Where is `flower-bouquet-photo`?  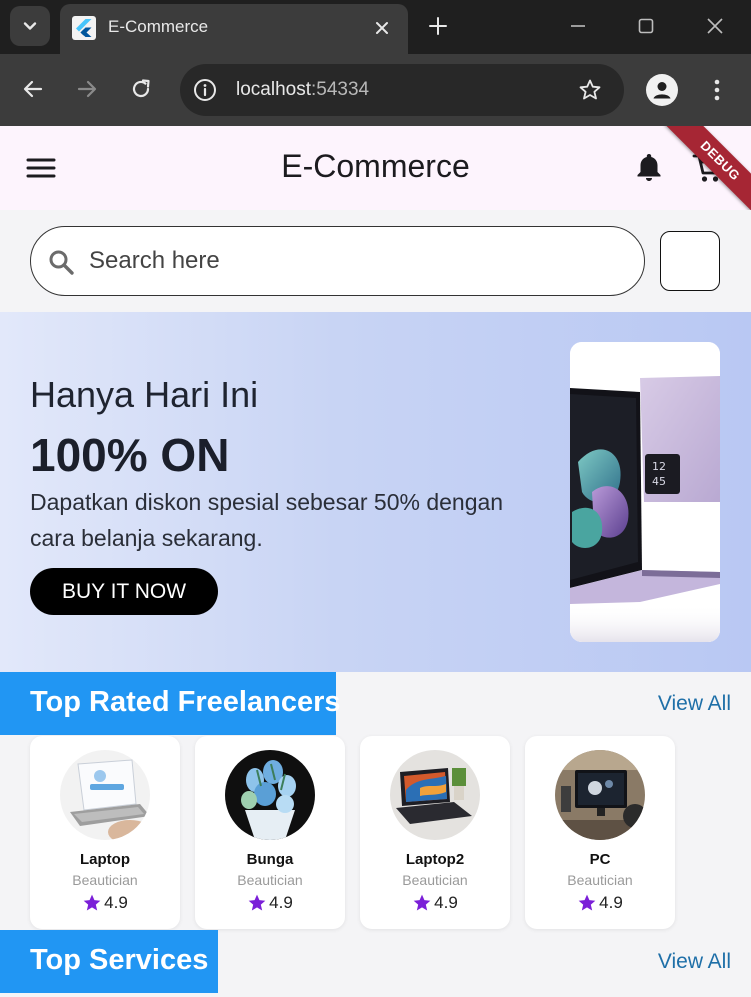
flower-bouquet-photo is located at coordinates (270, 795).